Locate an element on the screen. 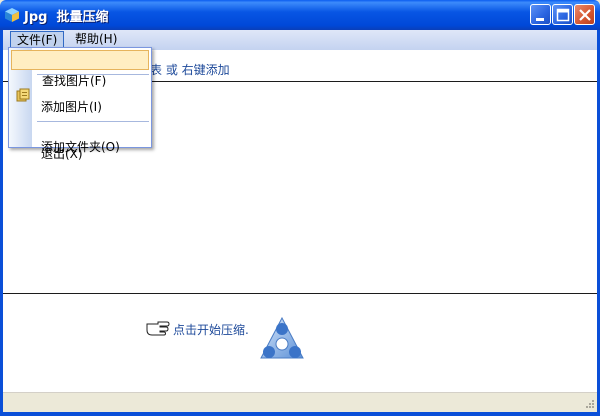 This screenshot has height=416, width=600. maximize-button is located at coordinates (562, 14).